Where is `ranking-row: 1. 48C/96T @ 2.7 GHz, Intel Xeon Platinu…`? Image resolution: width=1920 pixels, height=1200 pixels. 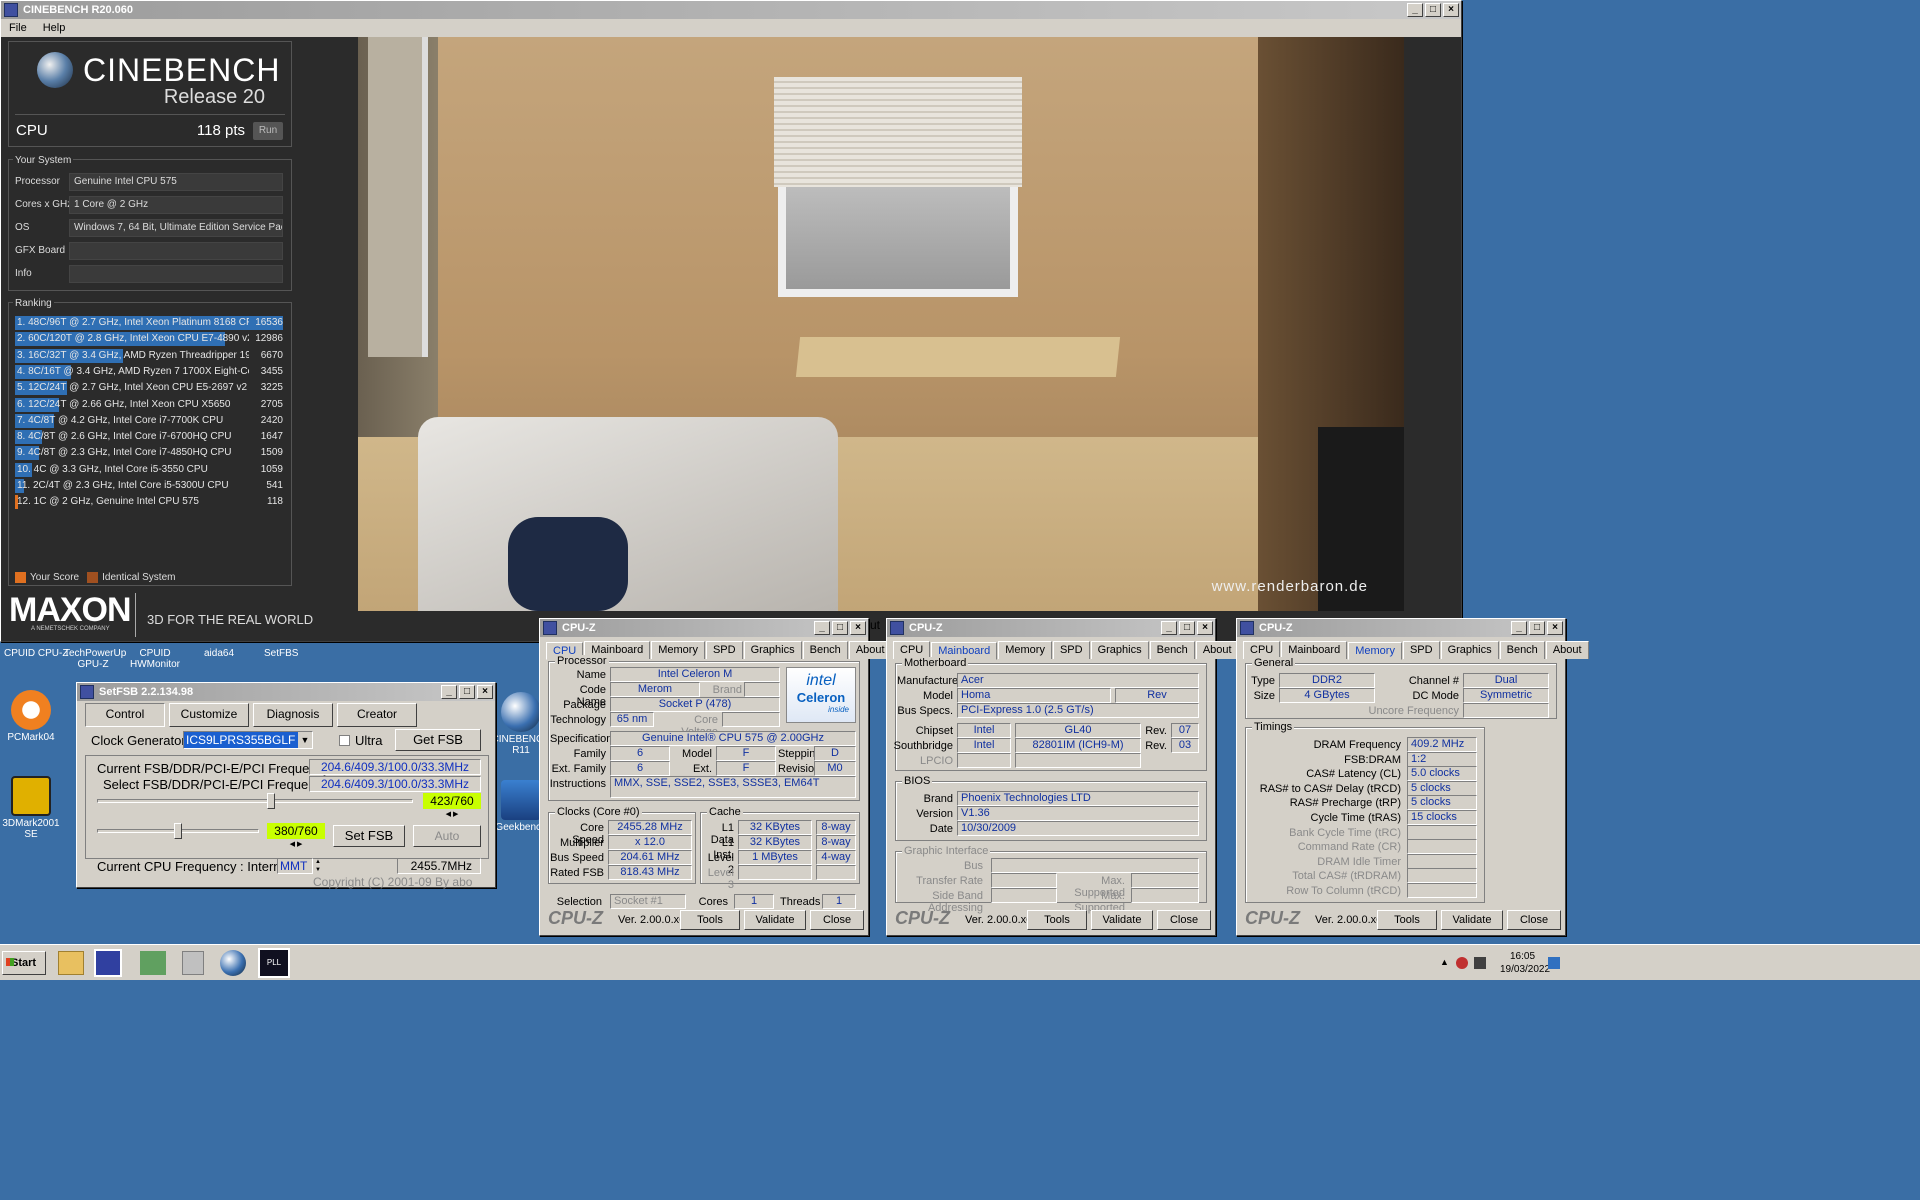
ranking-row: 1. 48C/96T @ 2.7 GHz, Intel Xeon Platinu… is located at coordinates (150, 323).